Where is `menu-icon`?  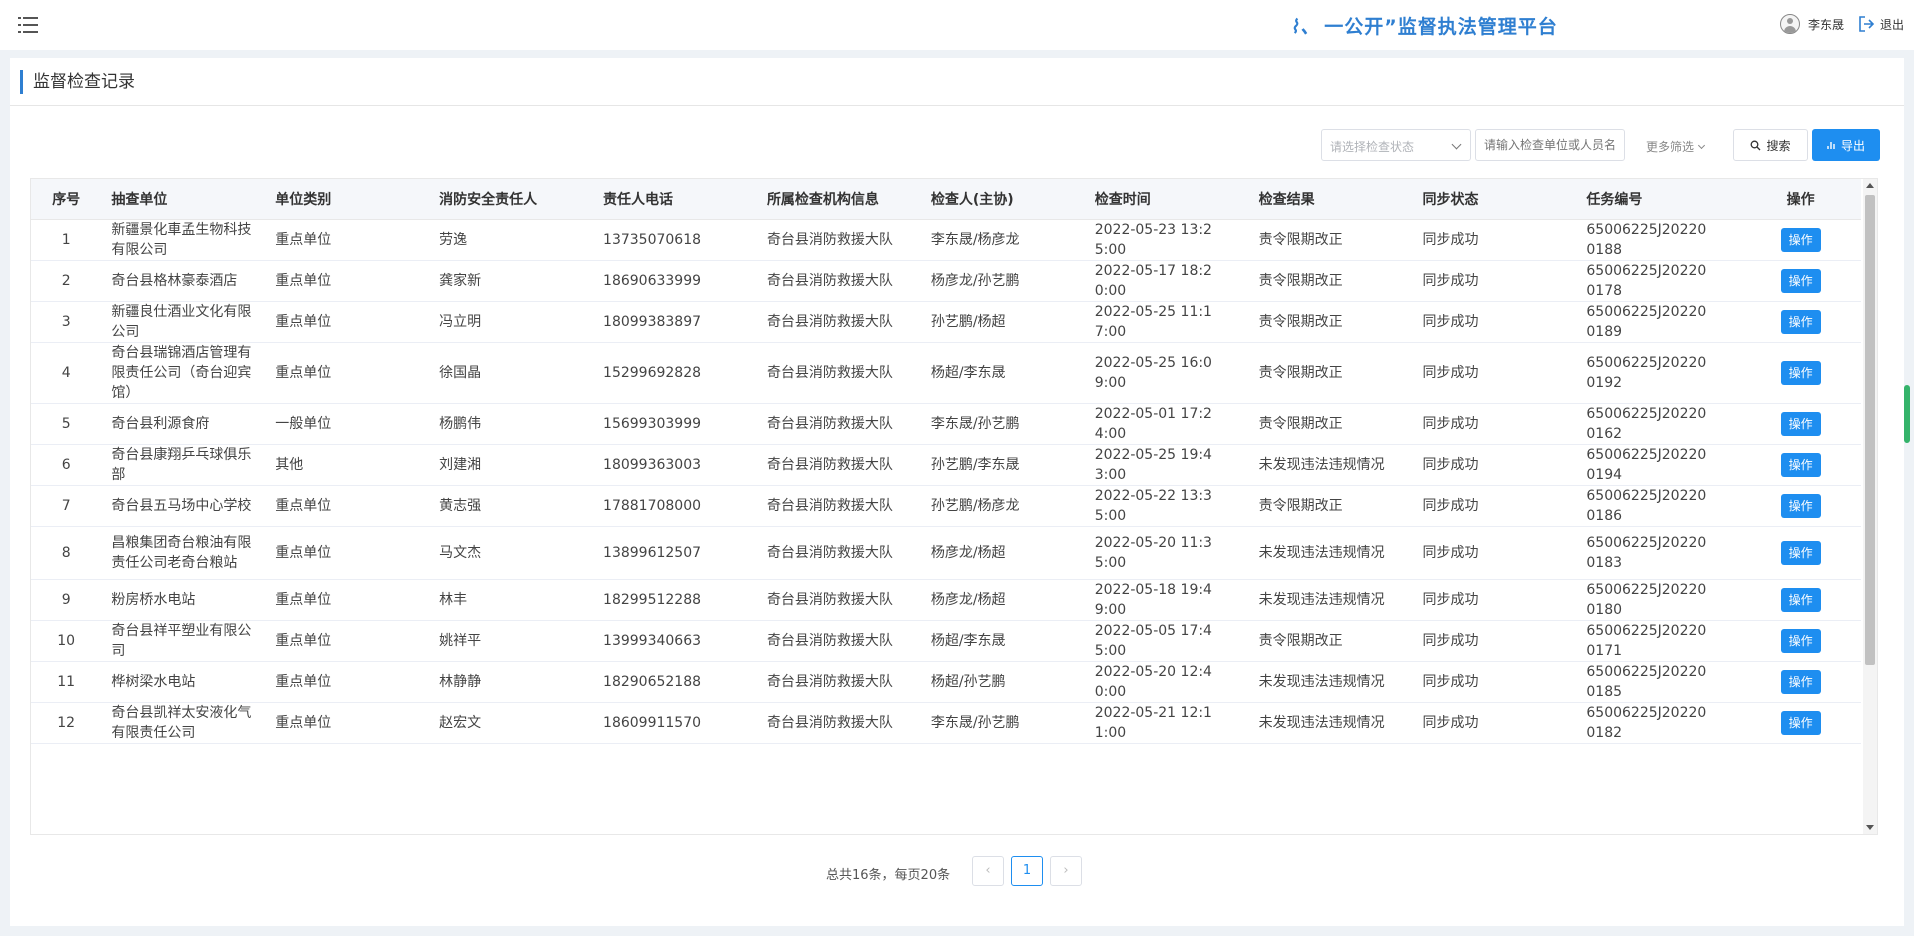 menu-icon is located at coordinates (28, 25).